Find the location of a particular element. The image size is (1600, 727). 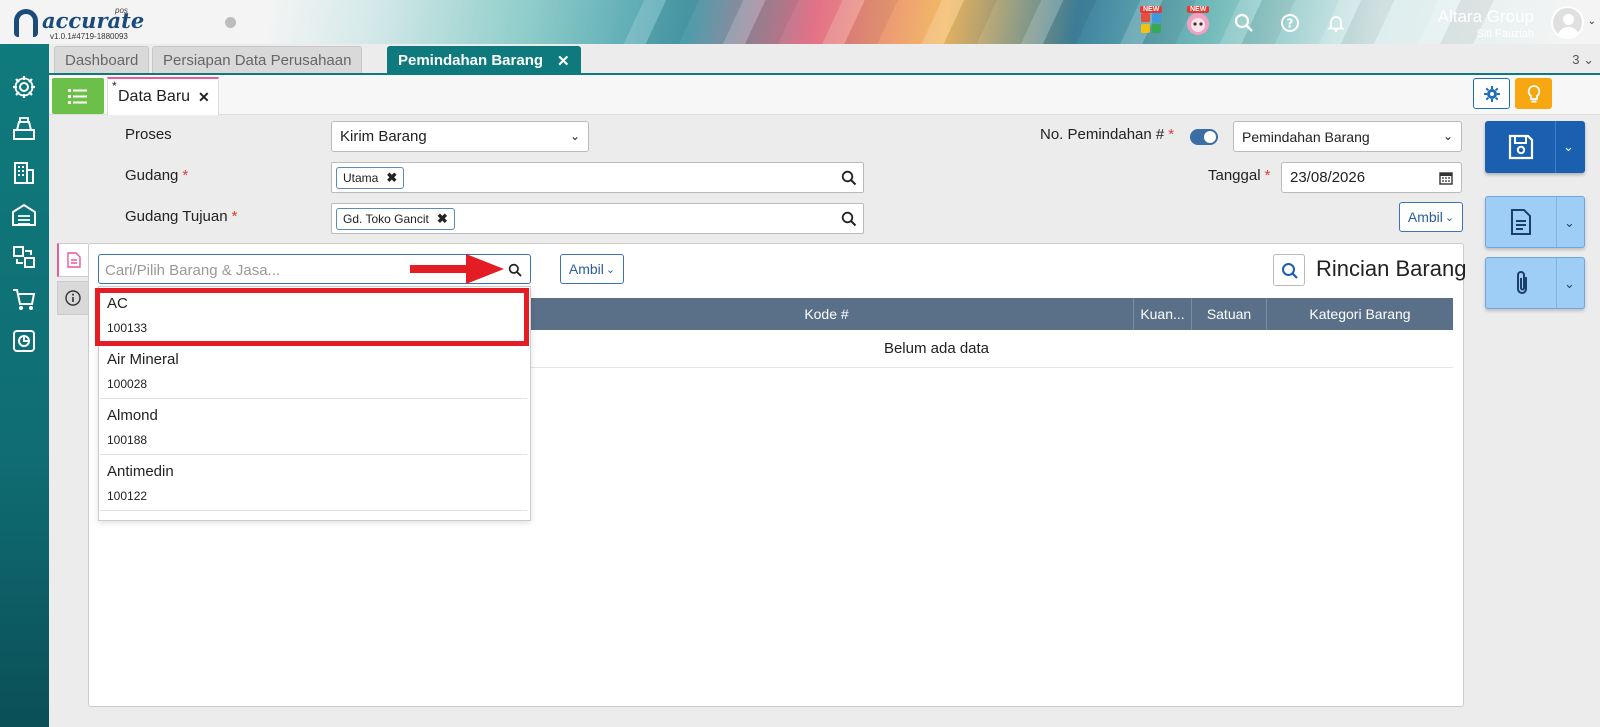

tab-data-baru: * Data Baru ✕ is located at coordinates (163, 96).